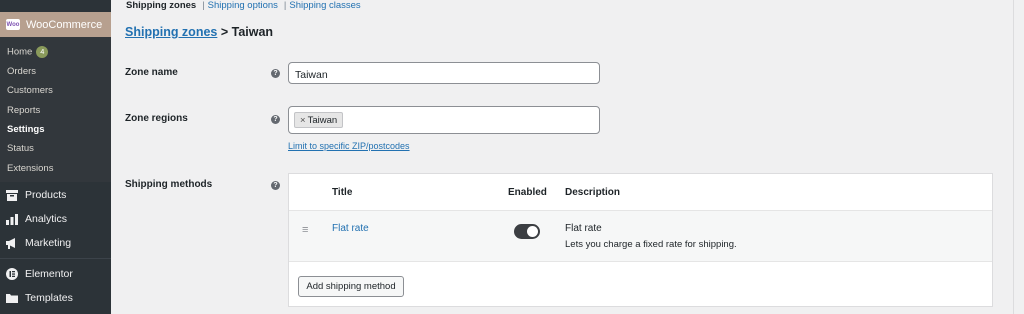 The width and height of the screenshot is (1024, 314). What do you see at coordinates (46, 219) in the screenshot?
I see `menu-analytics-label: Analytics` at bounding box center [46, 219].